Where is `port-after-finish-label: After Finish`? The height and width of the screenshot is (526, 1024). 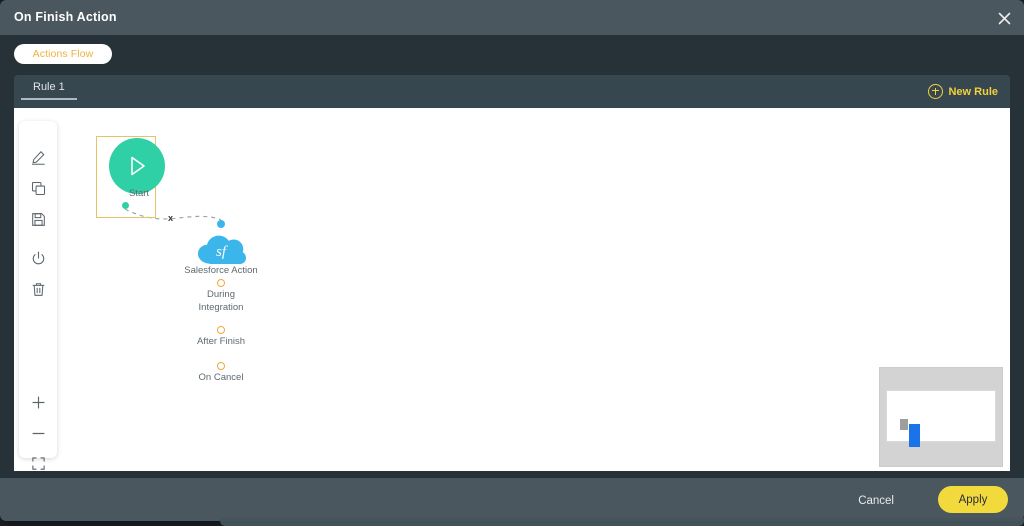 port-after-finish-label: After Finish is located at coordinates (221, 341).